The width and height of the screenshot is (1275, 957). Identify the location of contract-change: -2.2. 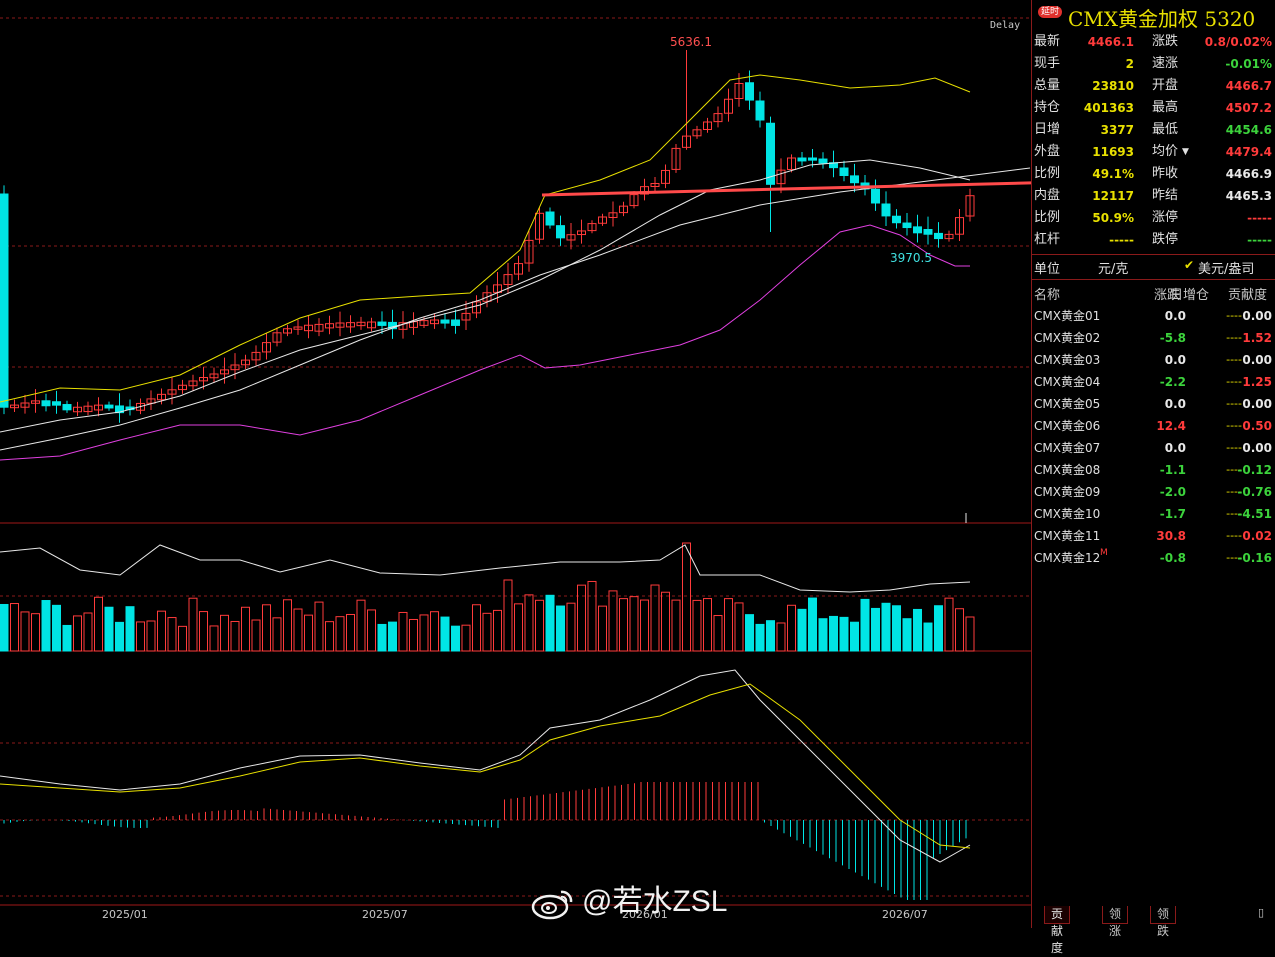
(1172, 382).